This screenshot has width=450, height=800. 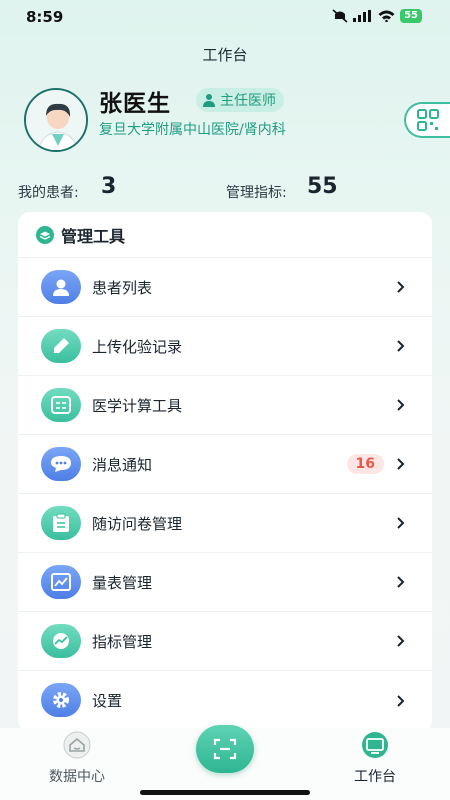 What do you see at coordinates (61, 405) in the screenshot?
I see `calculator-icon` at bounding box center [61, 405].